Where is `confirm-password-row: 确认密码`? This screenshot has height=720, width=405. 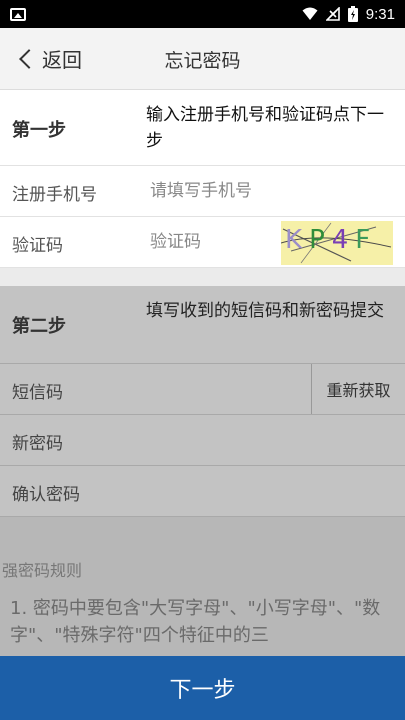
confirm-password-row: 确认密码 is located at coordinates (202, 491).